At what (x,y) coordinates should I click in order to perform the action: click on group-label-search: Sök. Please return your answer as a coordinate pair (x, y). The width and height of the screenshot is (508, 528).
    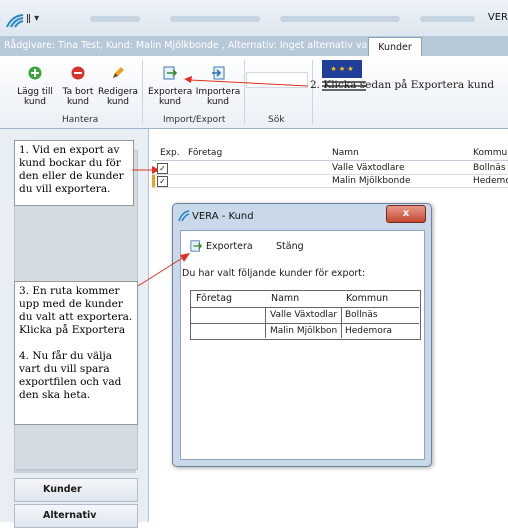
    Looking at the image, I should click on (276, 120).